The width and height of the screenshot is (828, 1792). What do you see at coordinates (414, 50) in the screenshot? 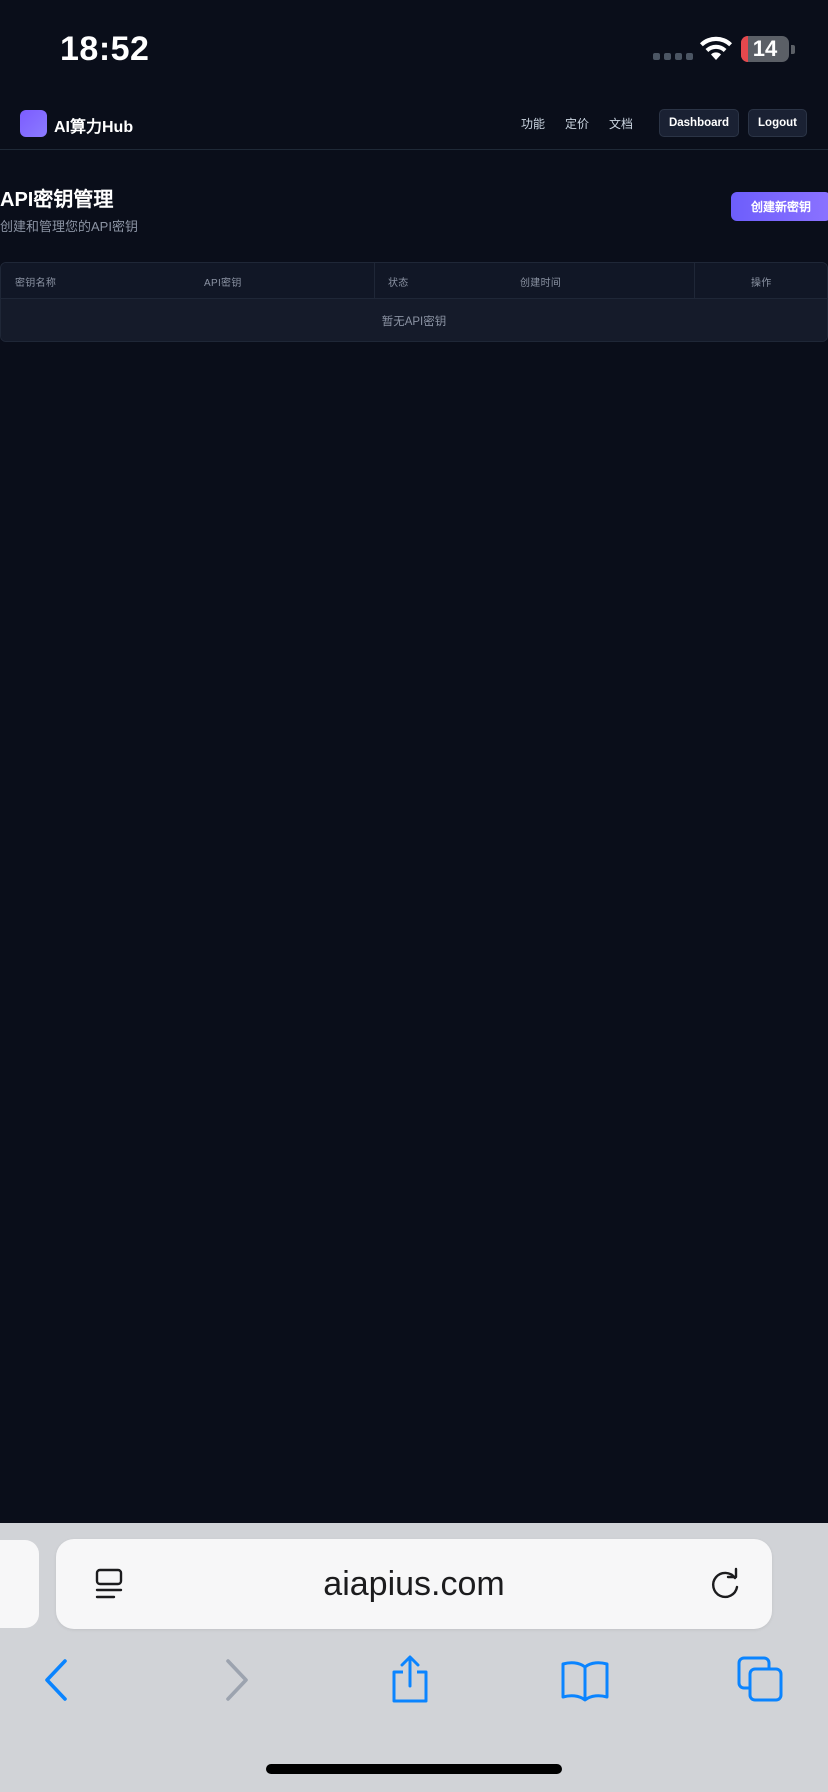
I see `status-bar: 18:52 14` at bounding box center [414, 50].